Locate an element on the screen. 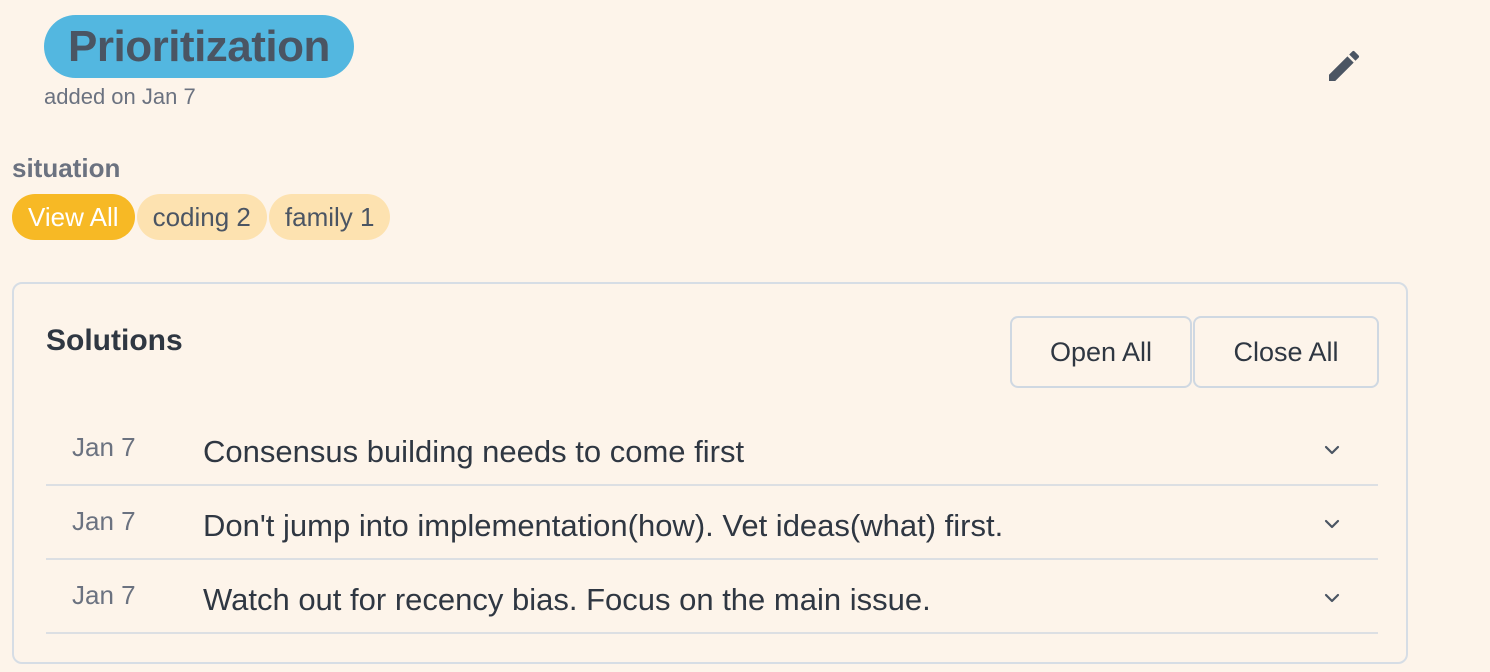 Image resolution: width=1490 pixels, height=672 pixels. situation-label: situation is located at coordinates (66, 168).